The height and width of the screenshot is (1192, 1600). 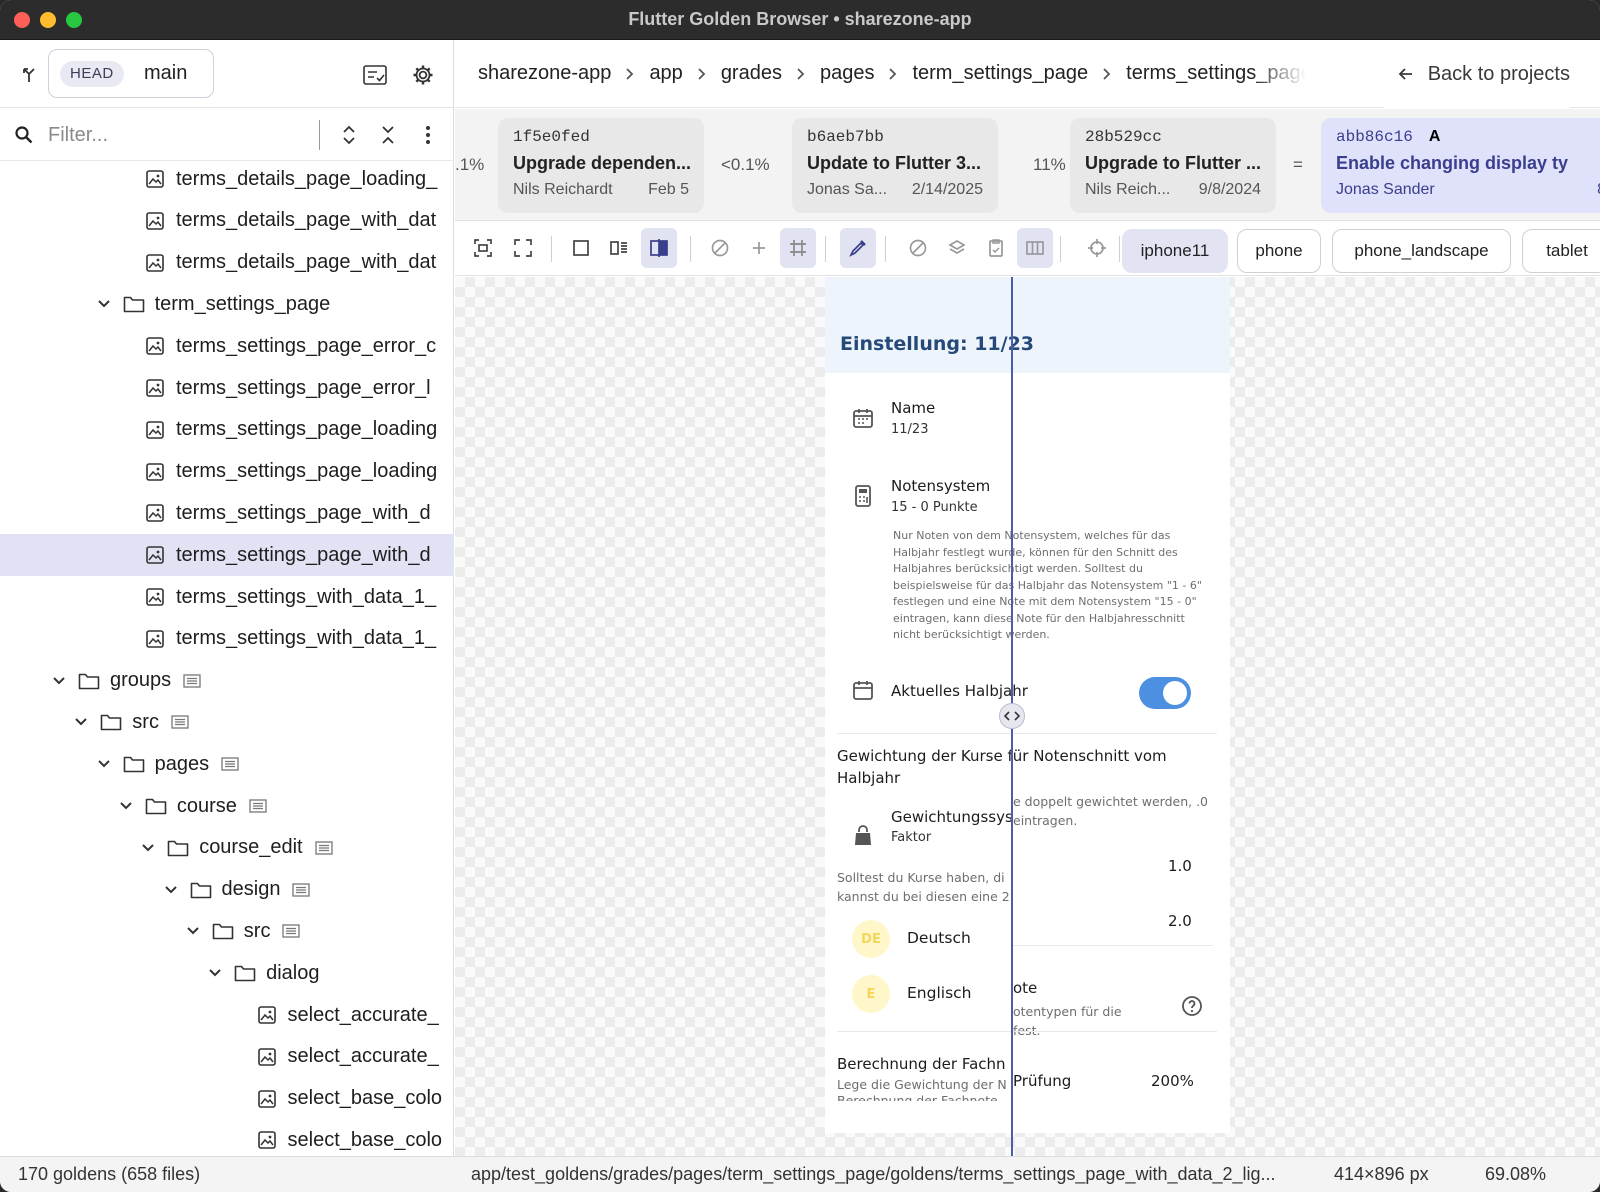 What do you see at coordinates (581, 248) in the screenshot?
I see `single-view-icon` at bounding box center [581, 248].